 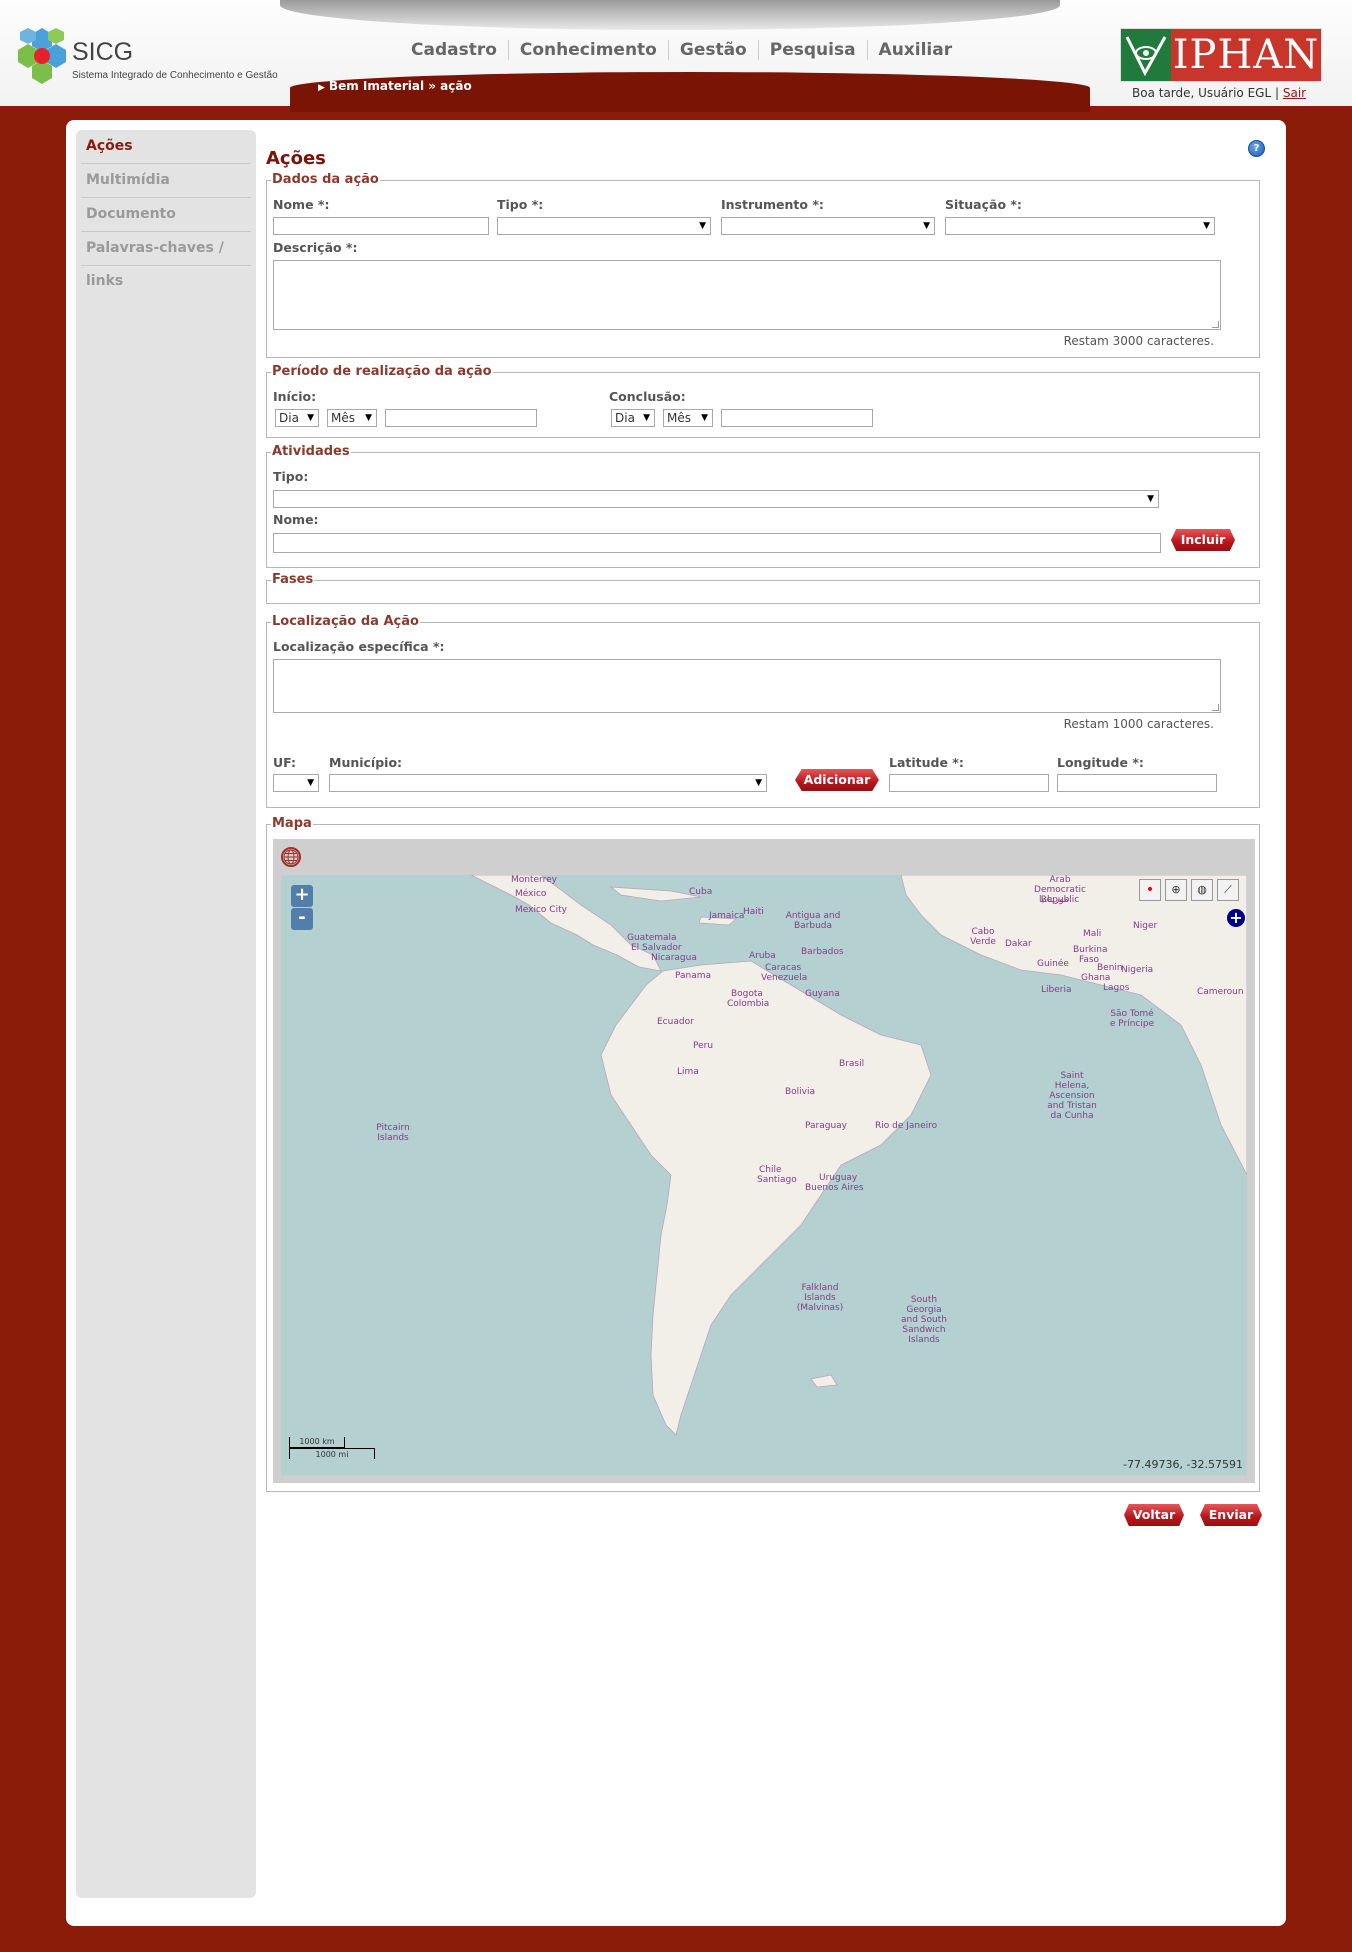 What do you see at coordinates (1092, 934) in the screenshot?
I see `map-label: Mali` at bounding box center [1092, 934].